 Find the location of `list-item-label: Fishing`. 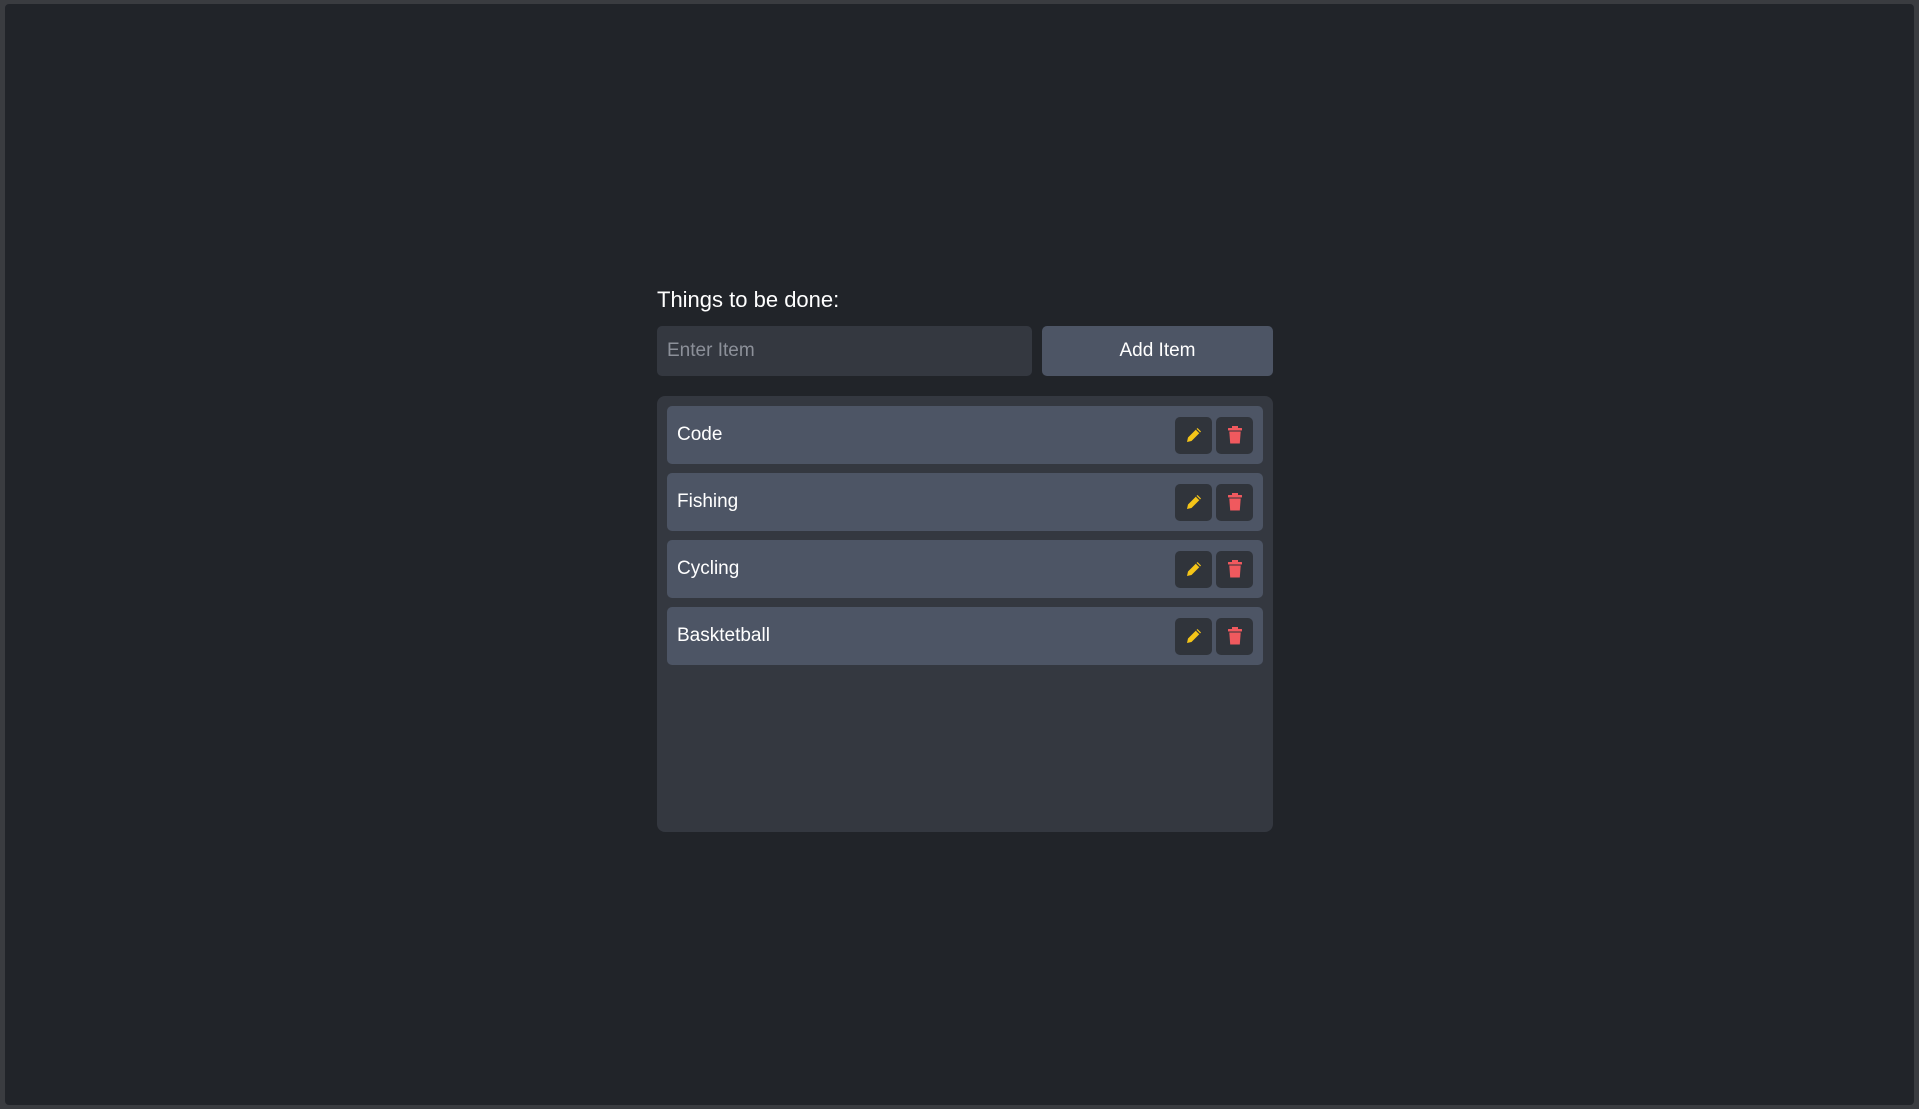

list-item-label: Fishing is located at coordinates (708, 501).